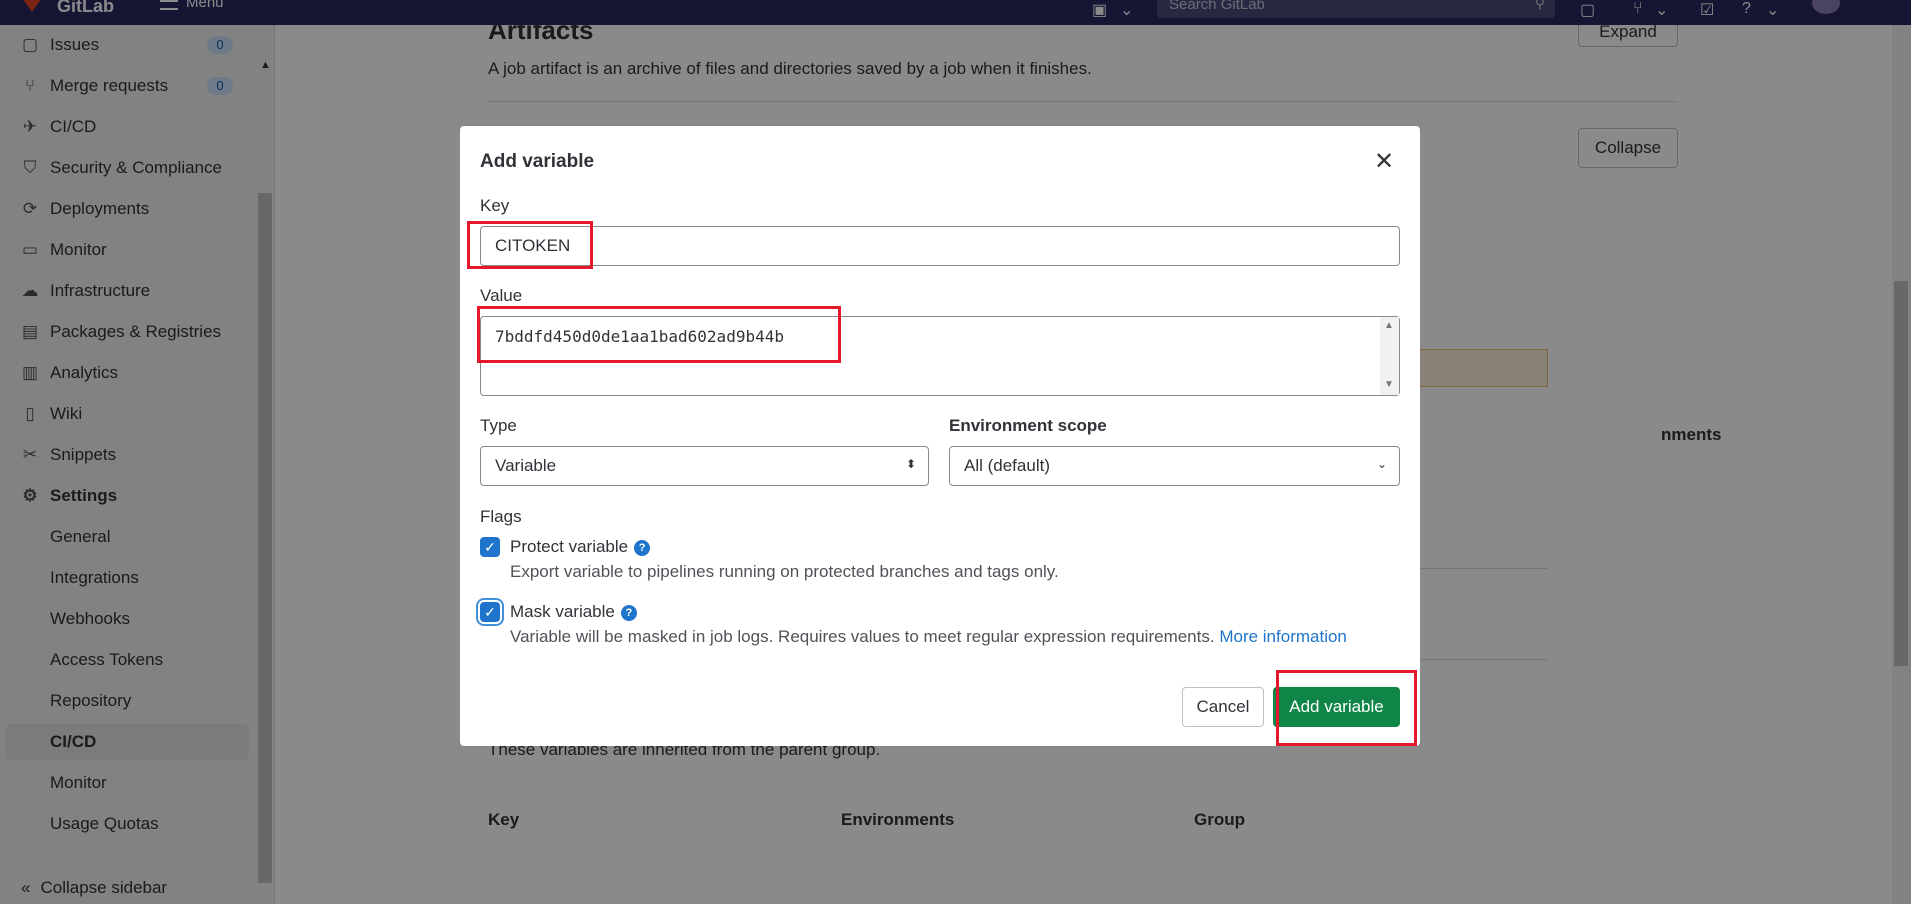 Image resolution: width=1911 pixels, height=904 pixels. I want to click on mask-variable-label: Mask variable?, so click(573, 612).